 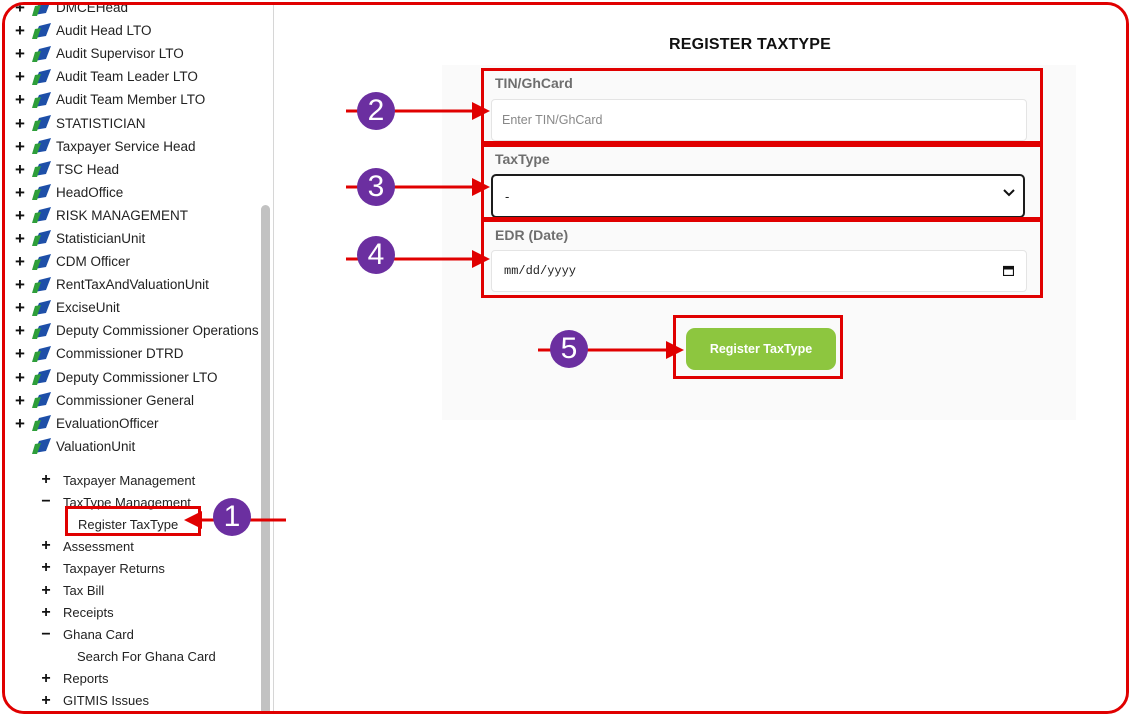 I want to click on role-item: + EvaluationOfficer, so click(x=132, y=423).